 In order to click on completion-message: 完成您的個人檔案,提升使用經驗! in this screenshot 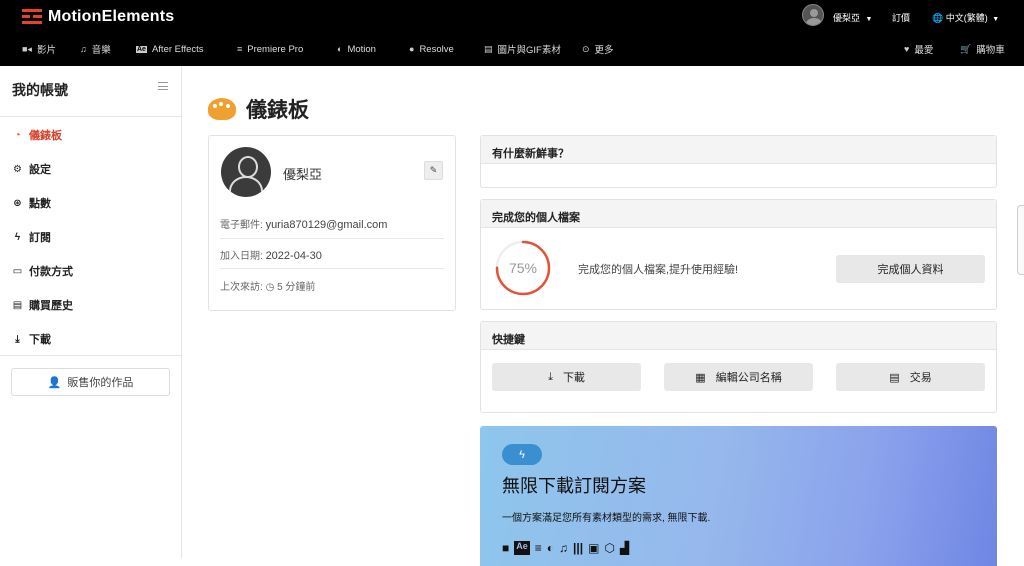, I will do `click(658, 270)`.